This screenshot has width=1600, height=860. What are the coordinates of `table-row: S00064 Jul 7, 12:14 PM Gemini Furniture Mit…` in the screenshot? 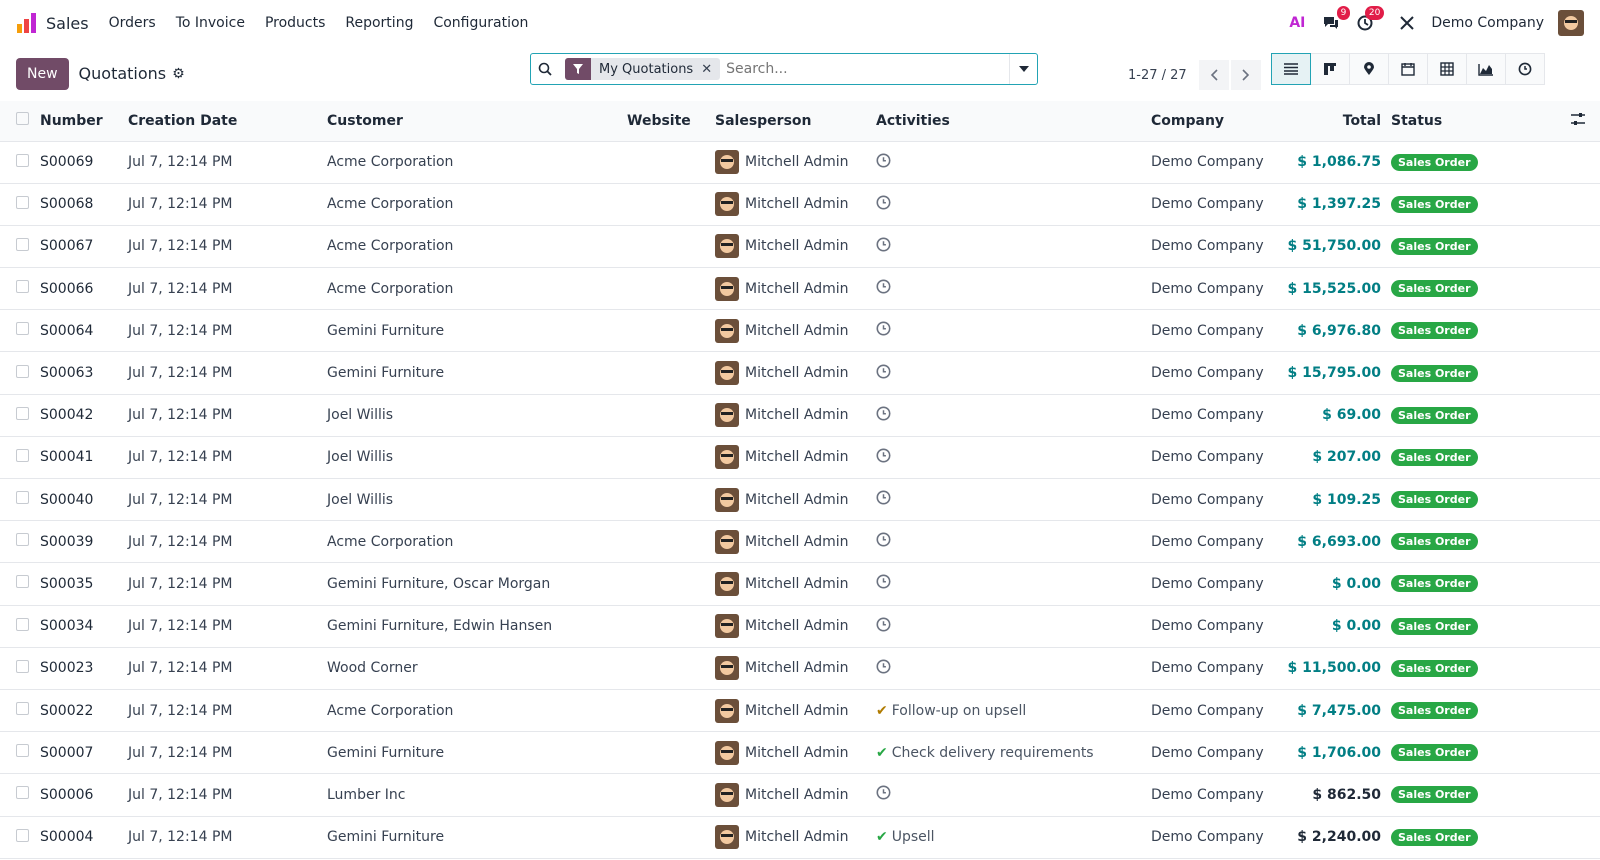 It's located at (800, 331).